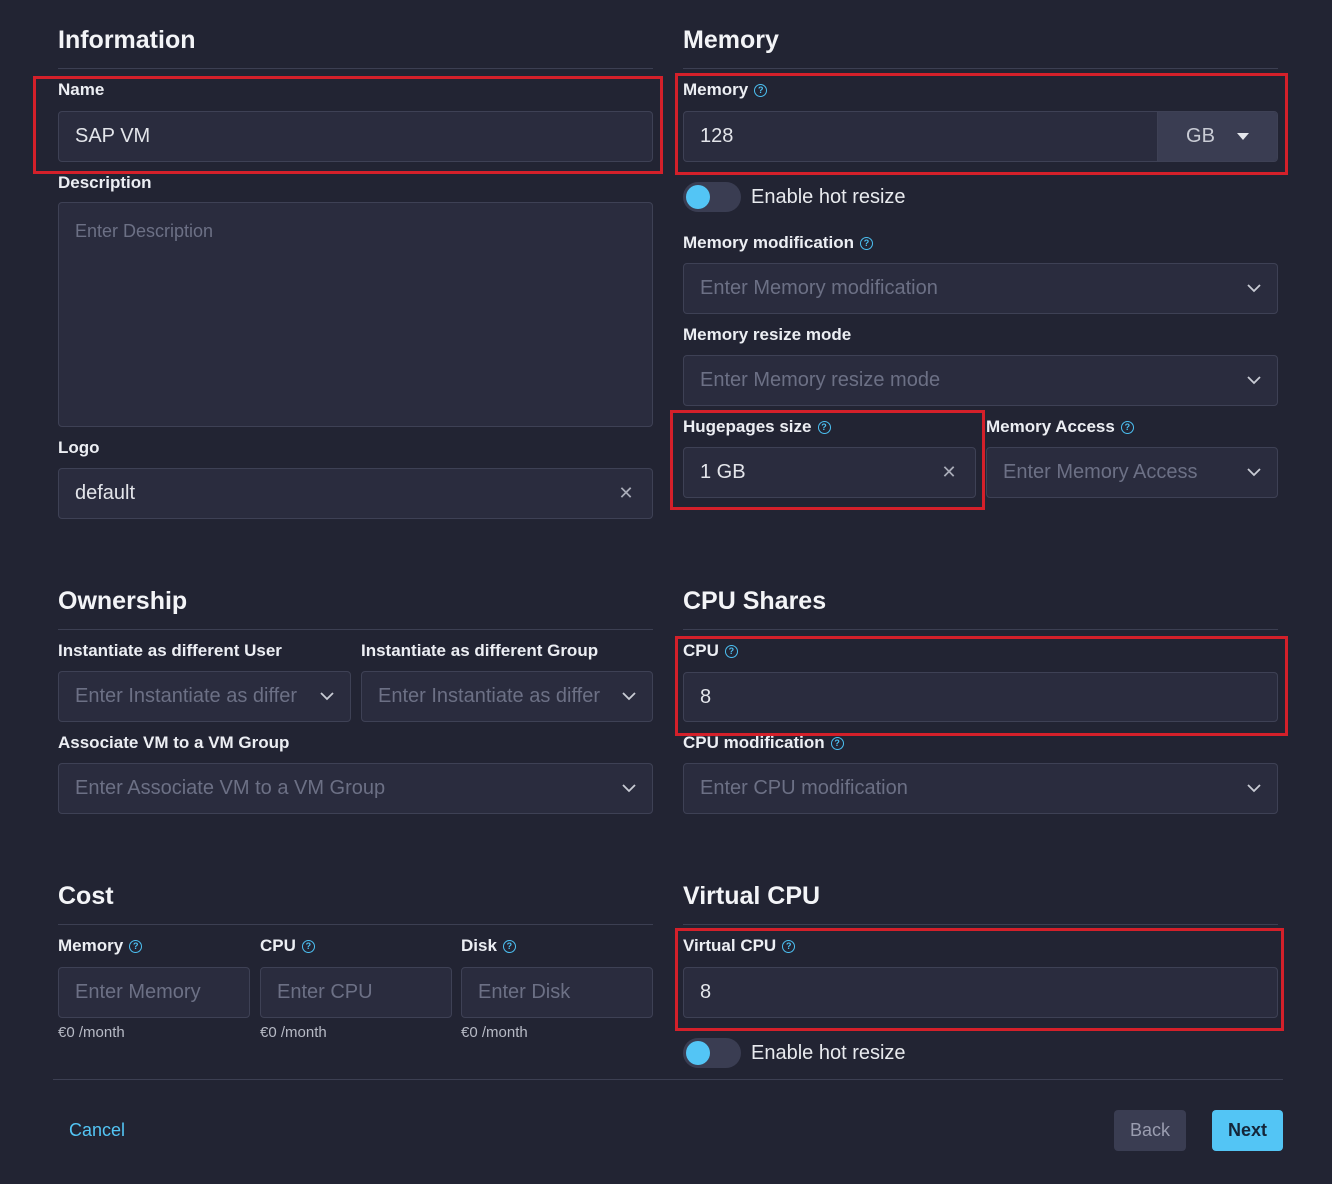 The image size is (1332, 1184). Describe the element at coordinates (138, 992) in the screenshot. I see `cost-memory-placeholder: Enter Memory` at that location.